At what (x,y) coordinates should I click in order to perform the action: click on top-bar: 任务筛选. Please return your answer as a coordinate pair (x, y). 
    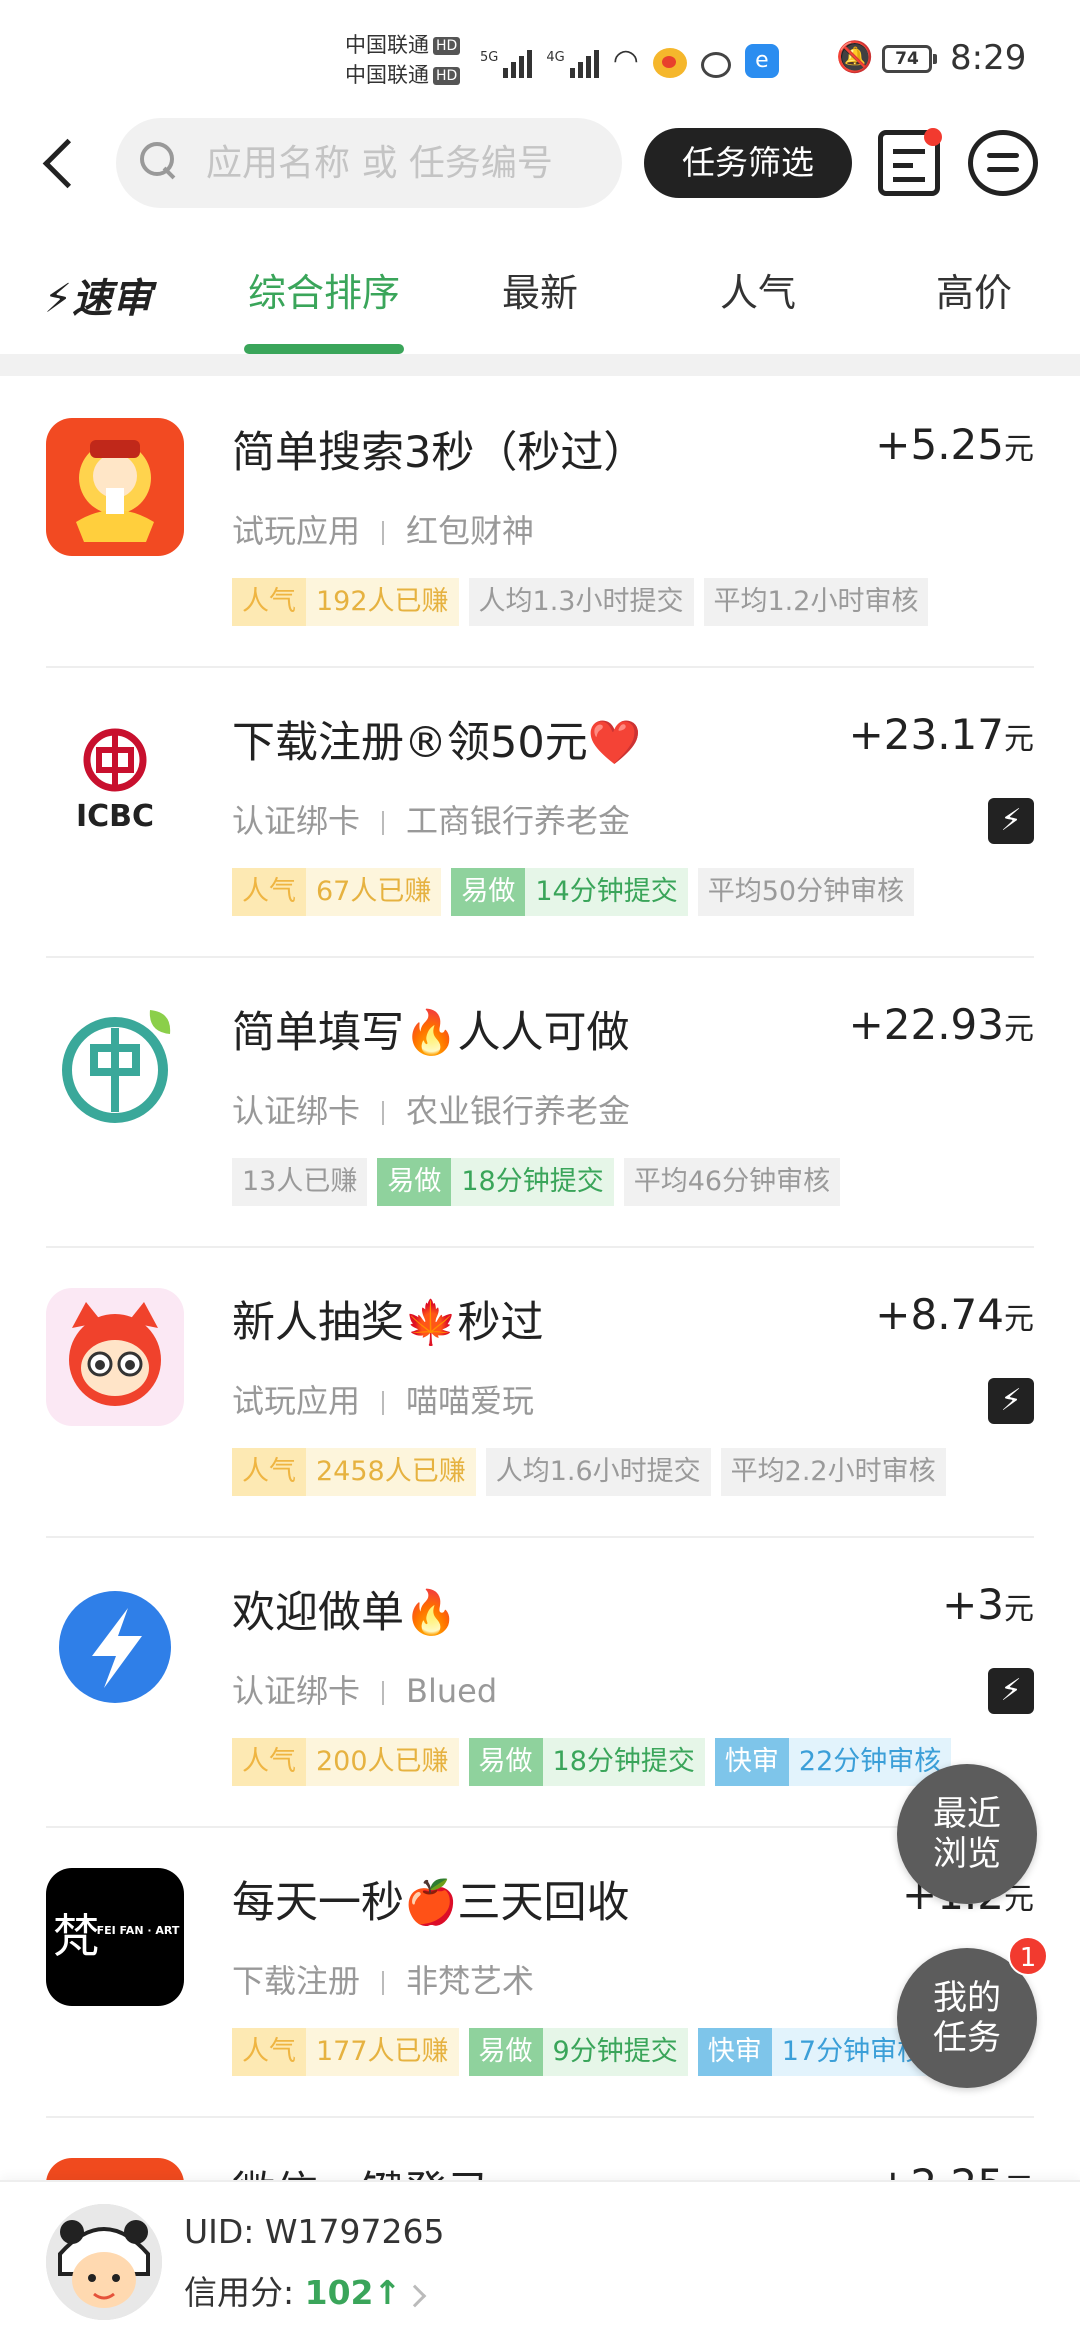
    Looking at the image, I should click on (540, 162).